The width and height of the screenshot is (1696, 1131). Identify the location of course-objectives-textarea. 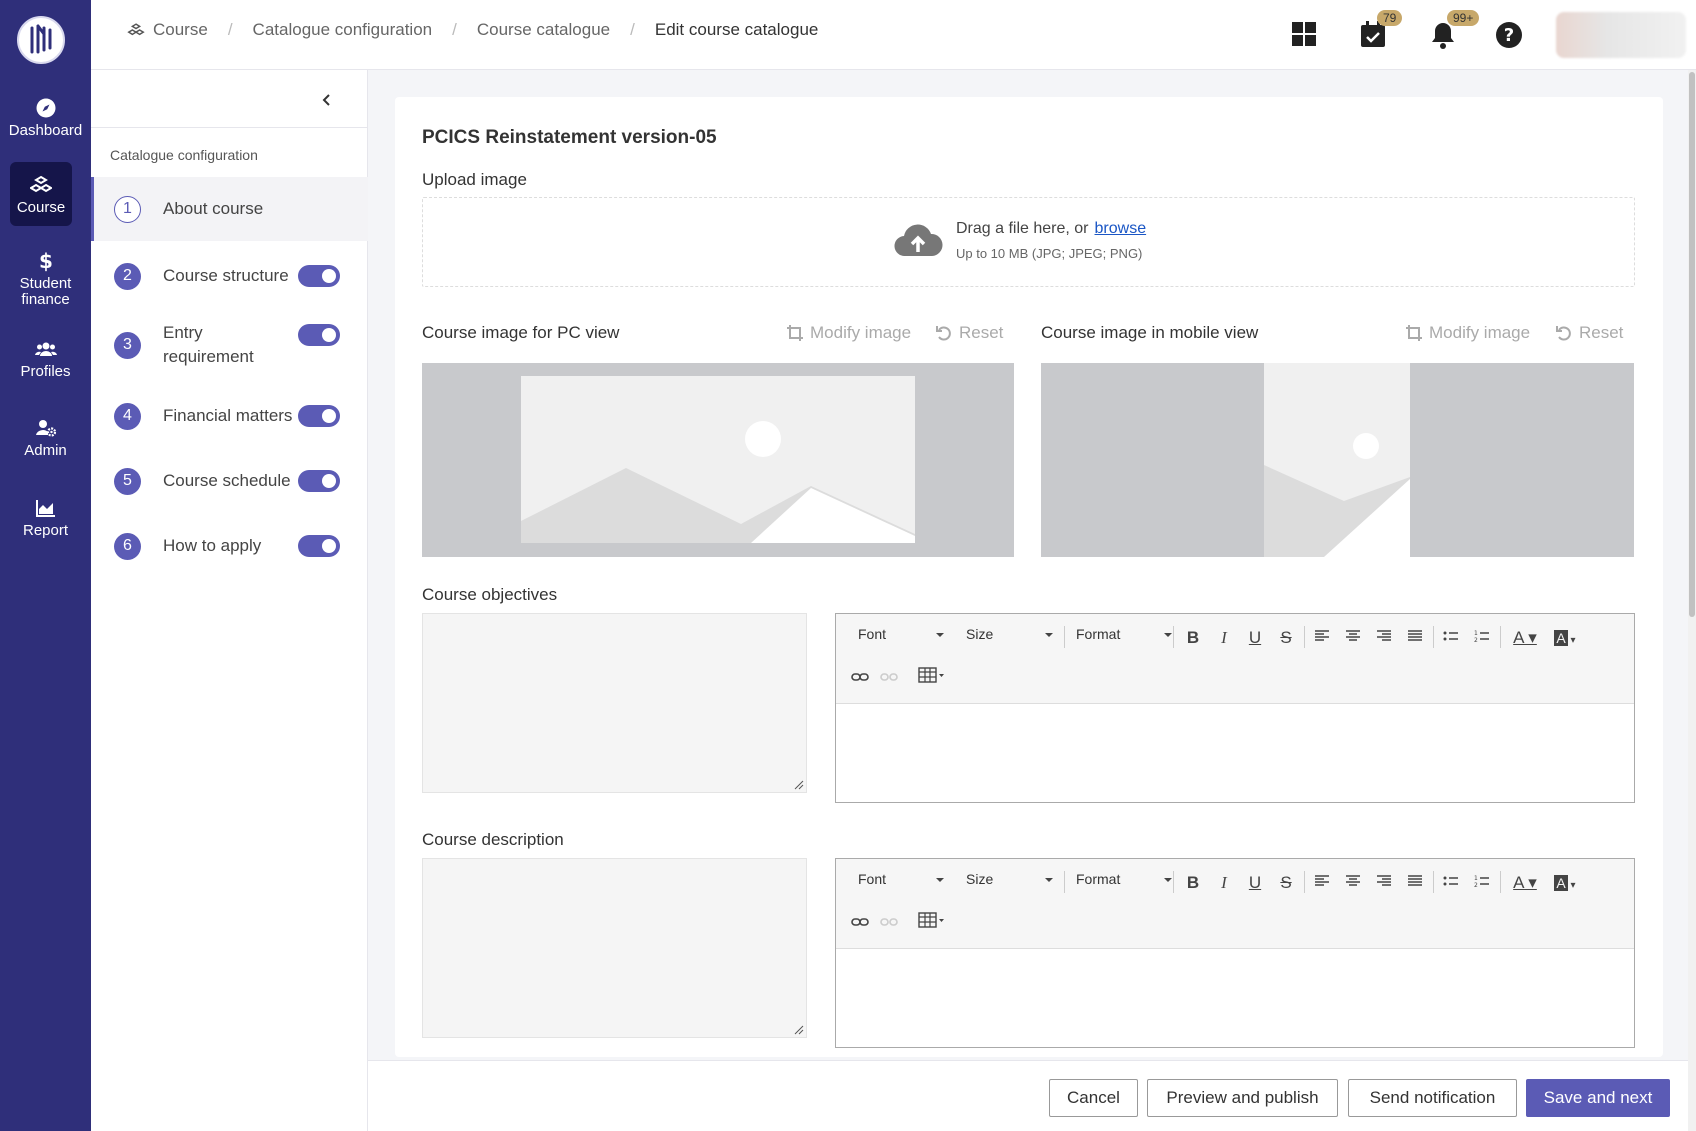
(614, 703).